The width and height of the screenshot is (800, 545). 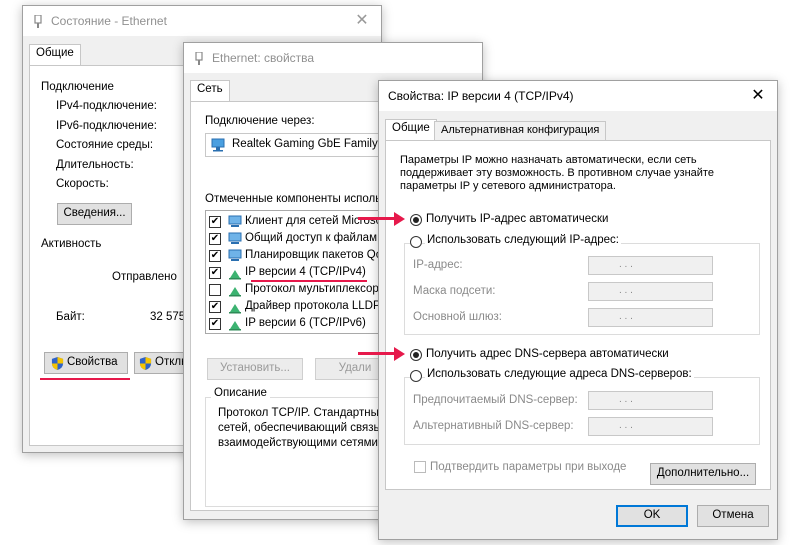 I want to click on sent-label: Отправлено, so click(x=144, y=277).